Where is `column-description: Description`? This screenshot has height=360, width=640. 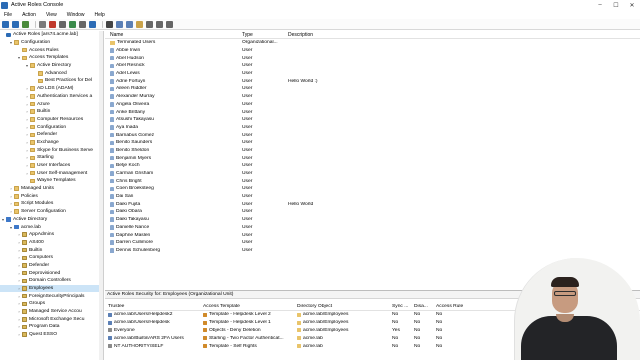
column-description: Description is located at coordinates (328, 35).